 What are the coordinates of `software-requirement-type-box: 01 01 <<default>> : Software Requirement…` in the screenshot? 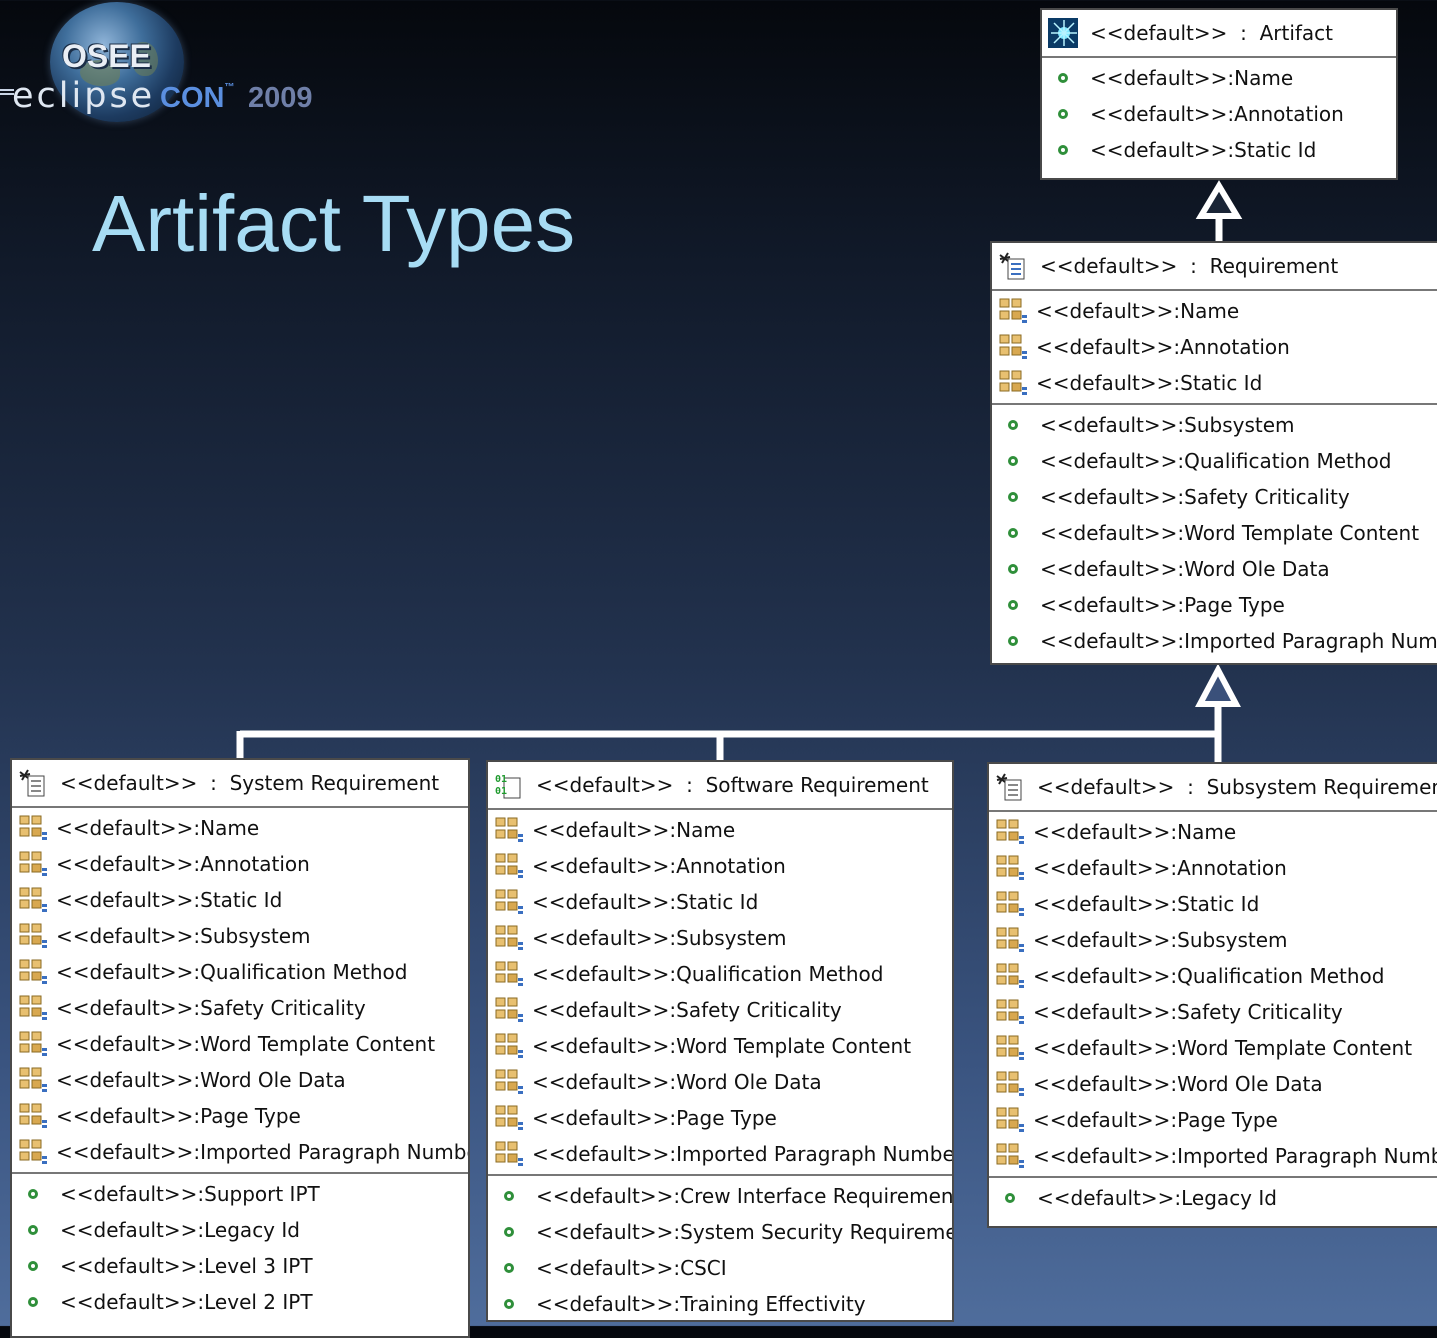 It's located at (720, 1041).